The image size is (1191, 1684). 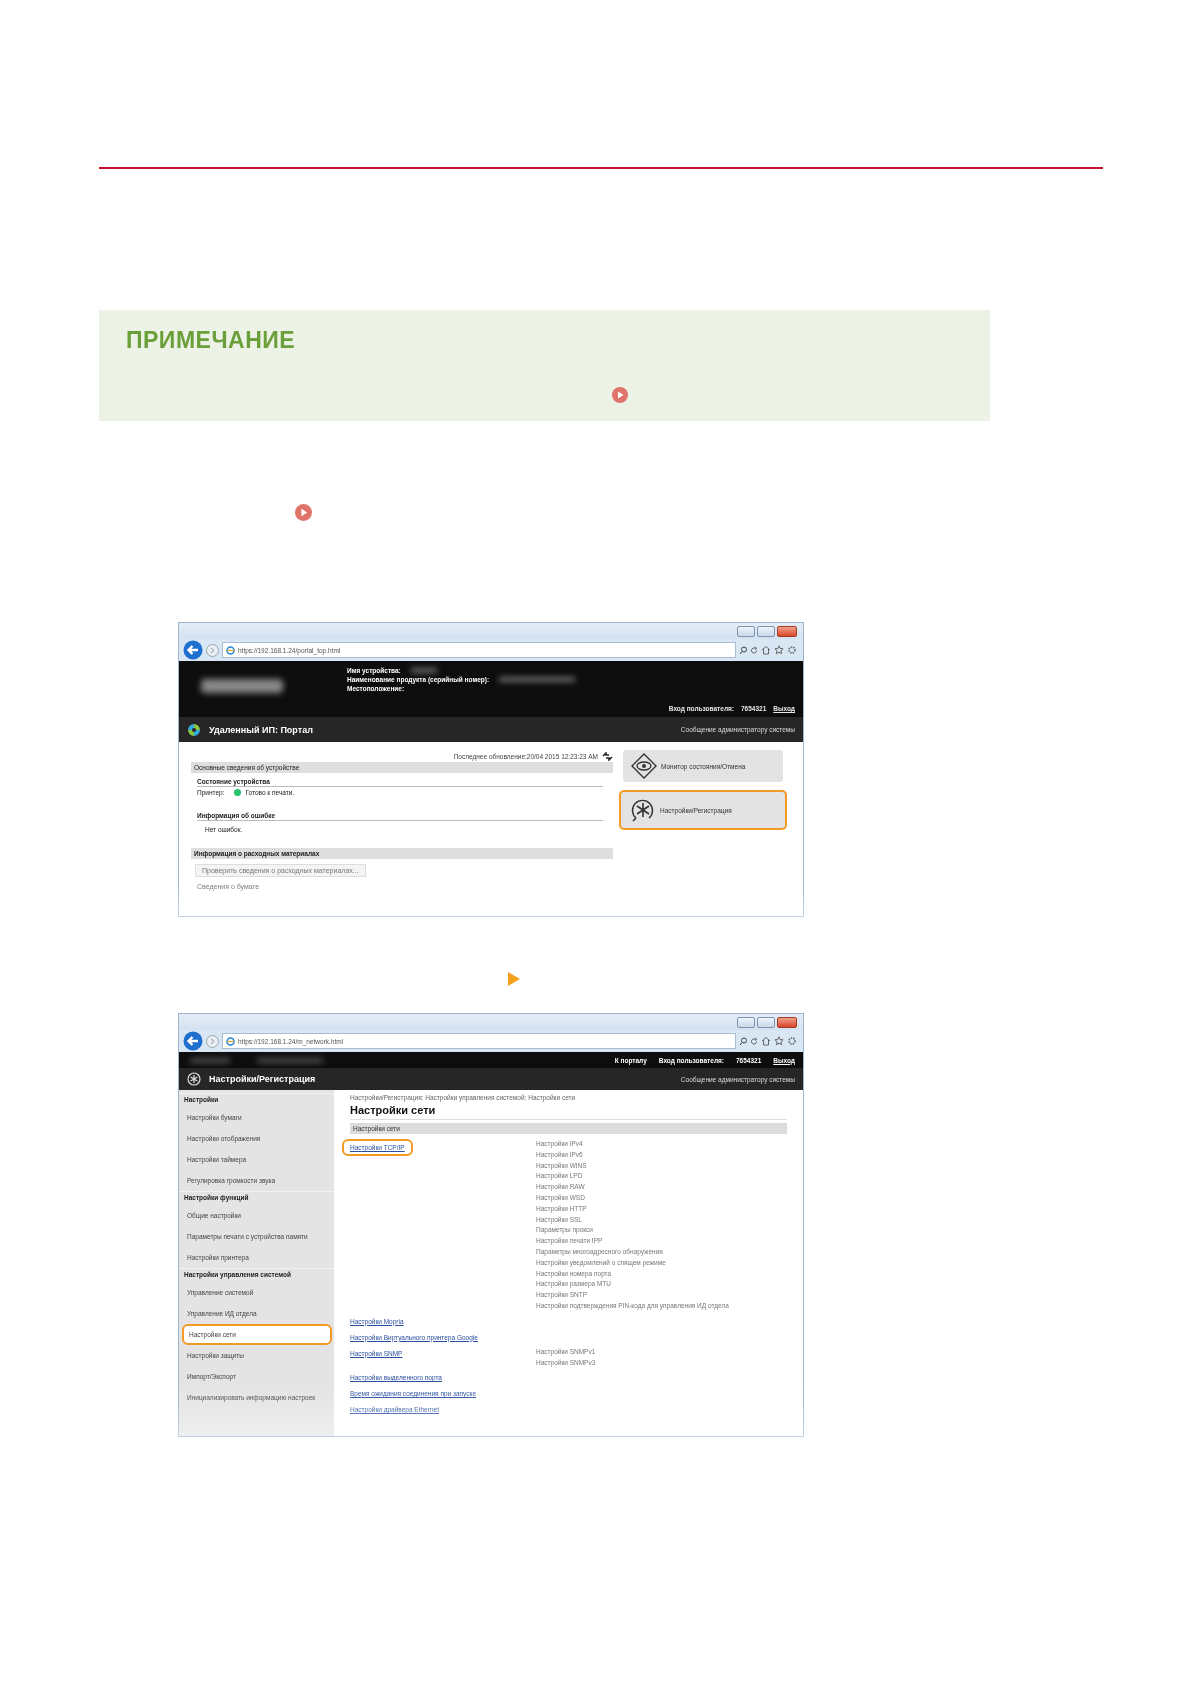 I want to click on refresh-icon, so click(x=607, y=756).